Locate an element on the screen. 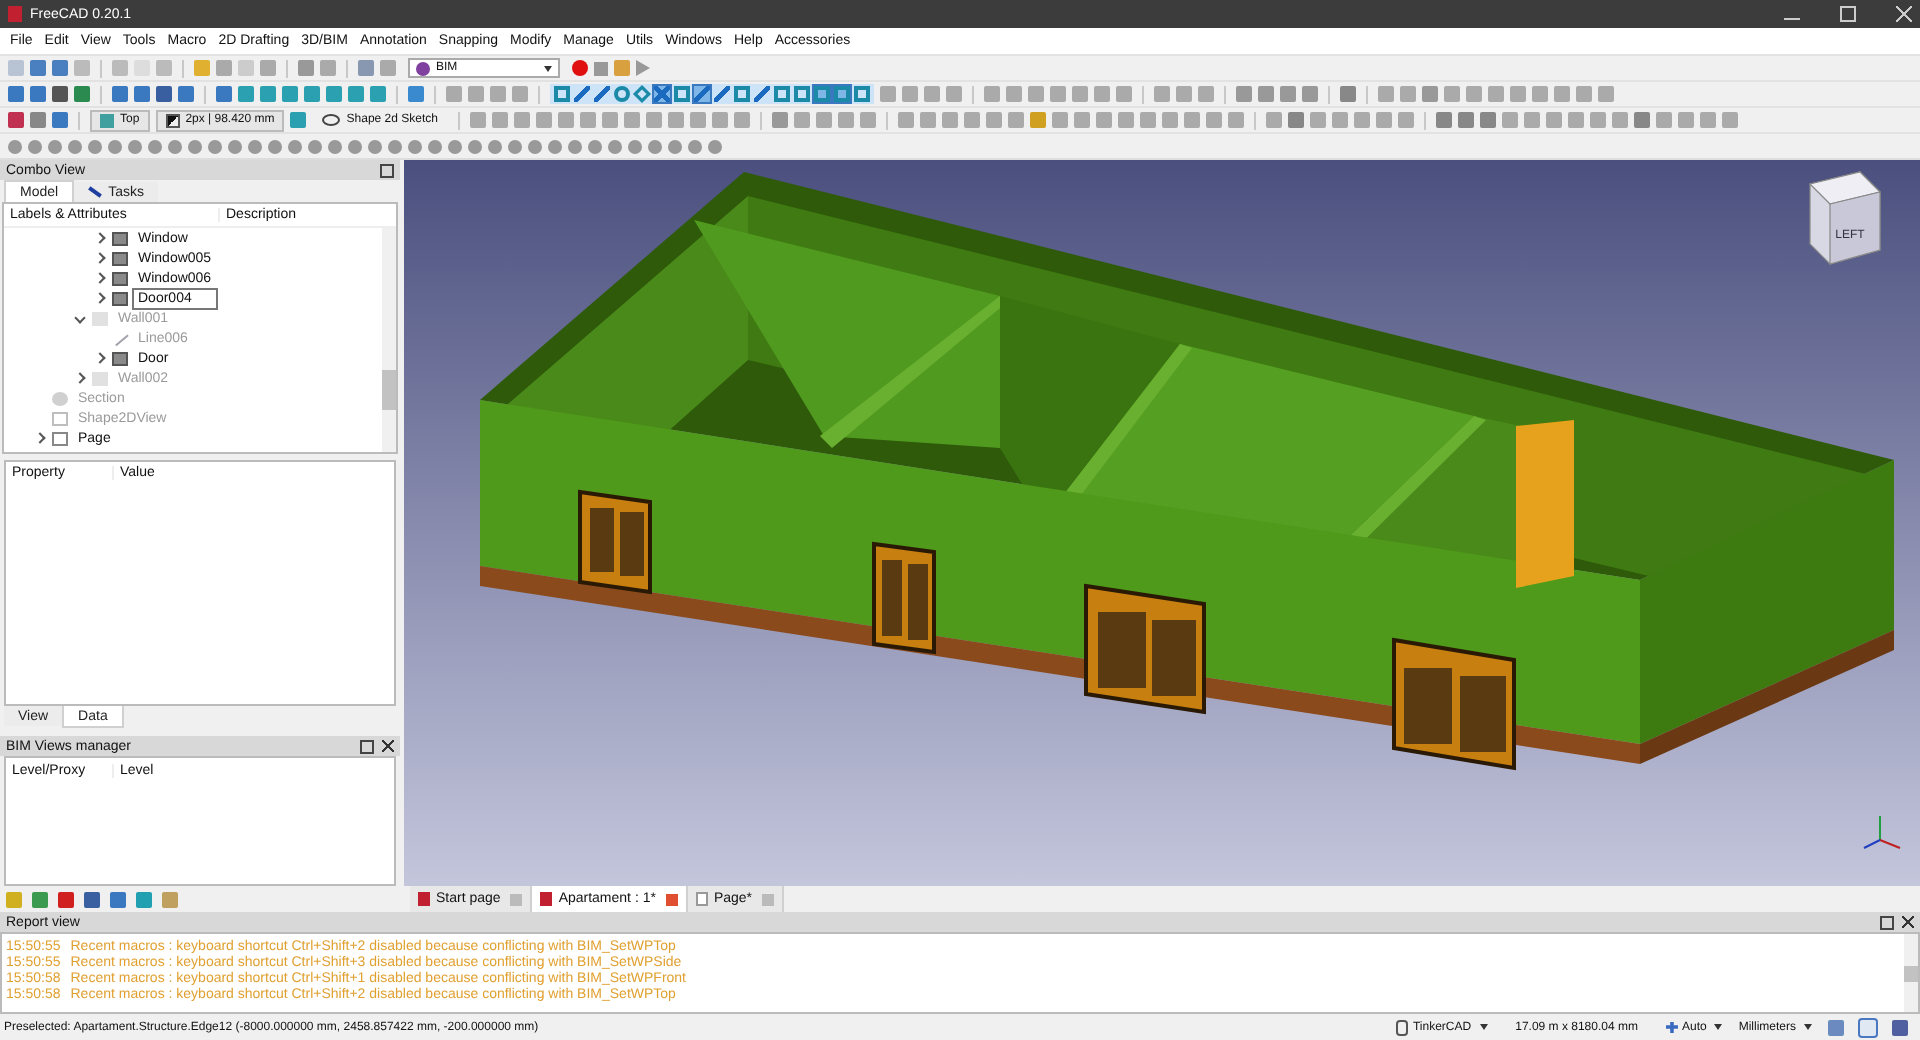  workbench-icon is located at coordinates (423, 68).